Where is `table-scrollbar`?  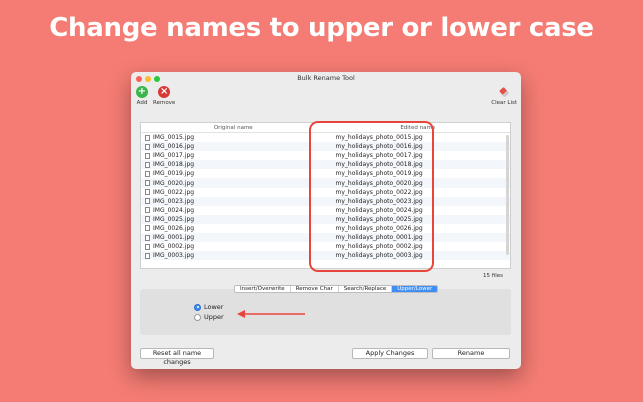
table-scrollbar is located at coordinates (507, 195).